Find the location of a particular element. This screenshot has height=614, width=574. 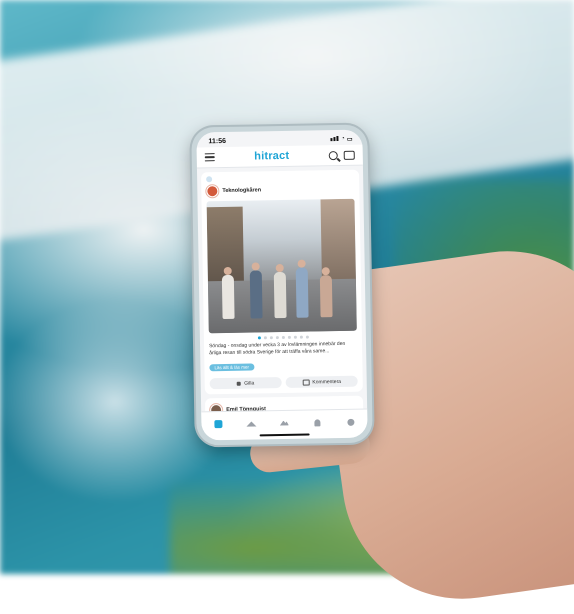

like-label: Gilla is located at coordinates (249, 383).